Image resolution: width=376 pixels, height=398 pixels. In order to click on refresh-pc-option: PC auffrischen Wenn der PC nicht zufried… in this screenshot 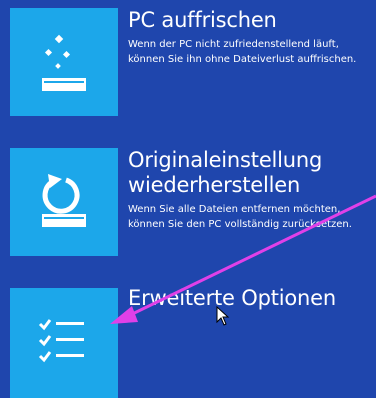, I will do `click(249, 37)`.